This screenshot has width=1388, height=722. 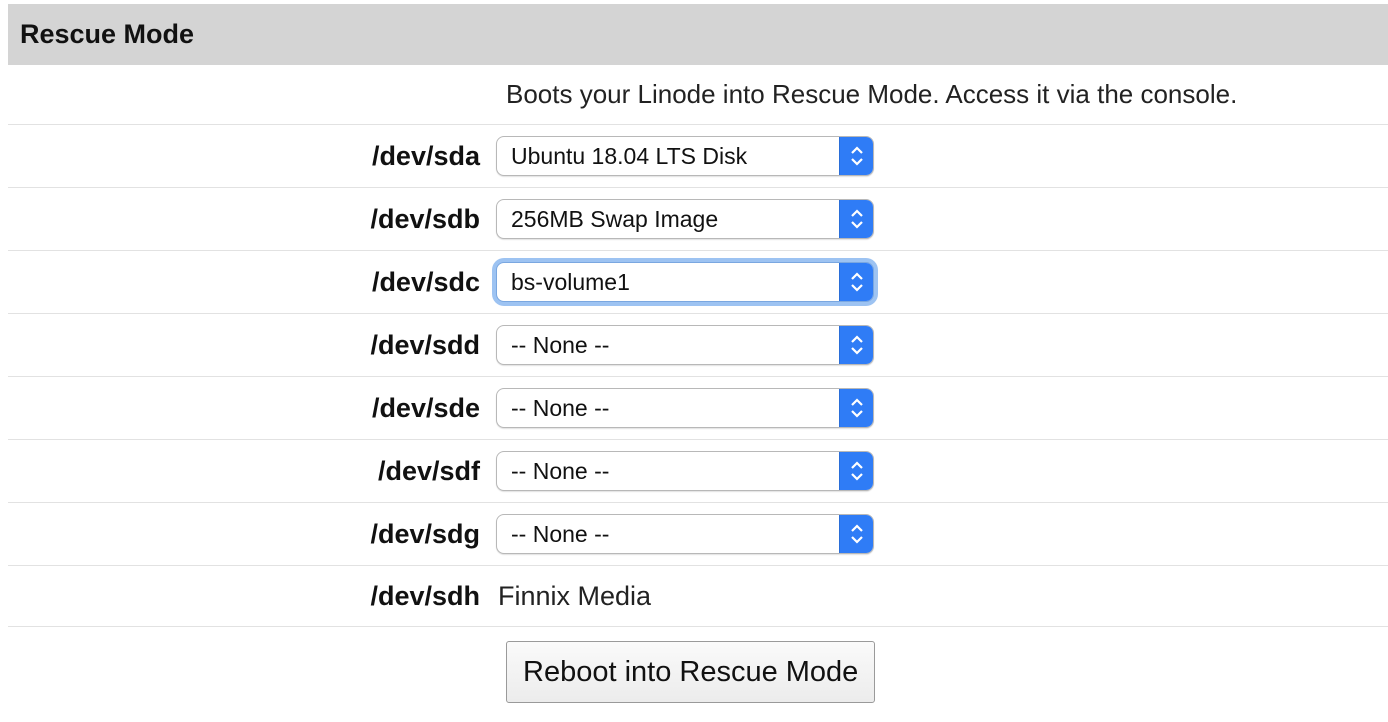 I want to click on device-select-sda: Ubuntu 18.04 LTS Disk, so click(x=685, y=156).